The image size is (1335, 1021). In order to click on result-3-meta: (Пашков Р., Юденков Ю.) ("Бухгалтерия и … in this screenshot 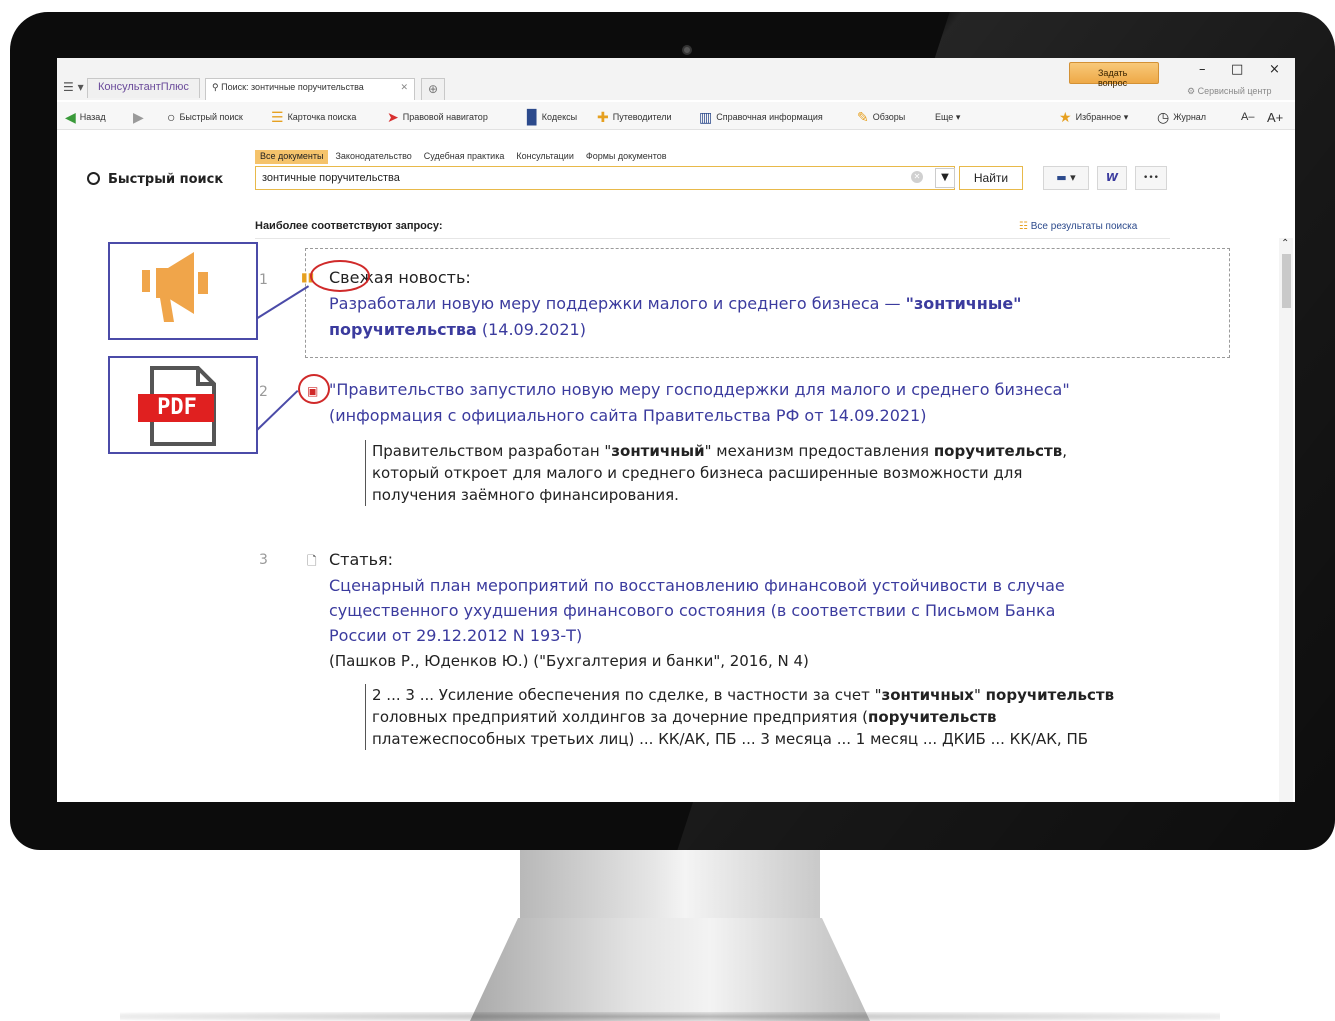, I will do `click(569, 661)`.